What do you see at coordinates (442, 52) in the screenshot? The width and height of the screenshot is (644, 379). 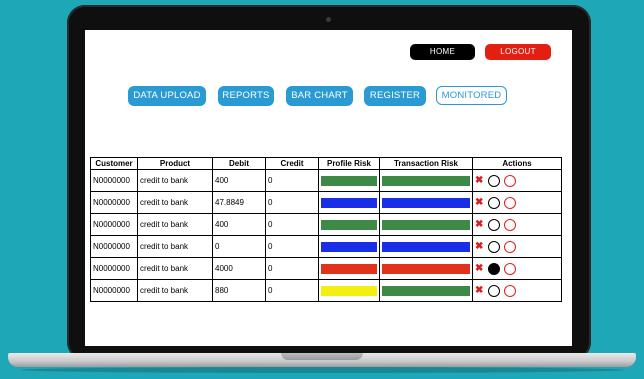 I see `home-button: HOME` at bounding box center [442, 52].